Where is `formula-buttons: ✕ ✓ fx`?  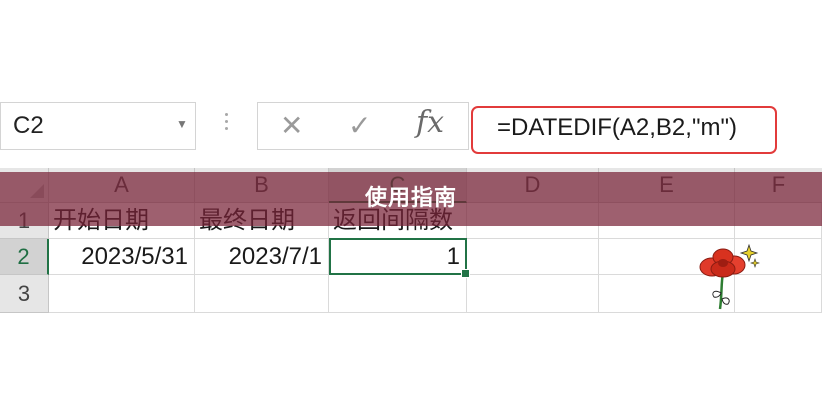
formula-buttons: ✕ ✓ fx is located at coordinates (363, 126).